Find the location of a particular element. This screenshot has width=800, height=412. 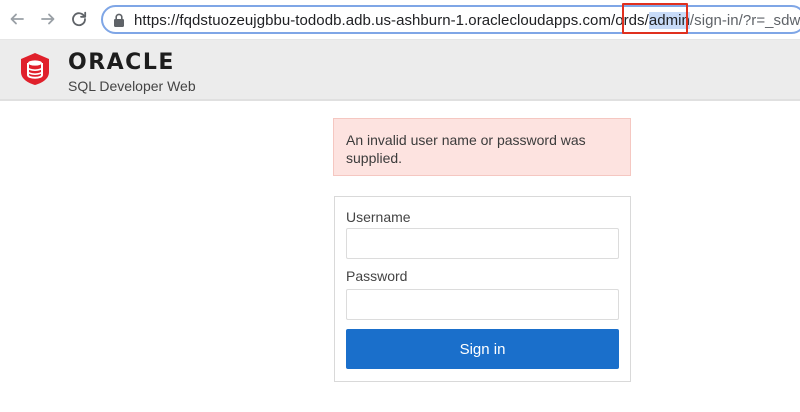

reload-icon is located at coordinates (79, 19).